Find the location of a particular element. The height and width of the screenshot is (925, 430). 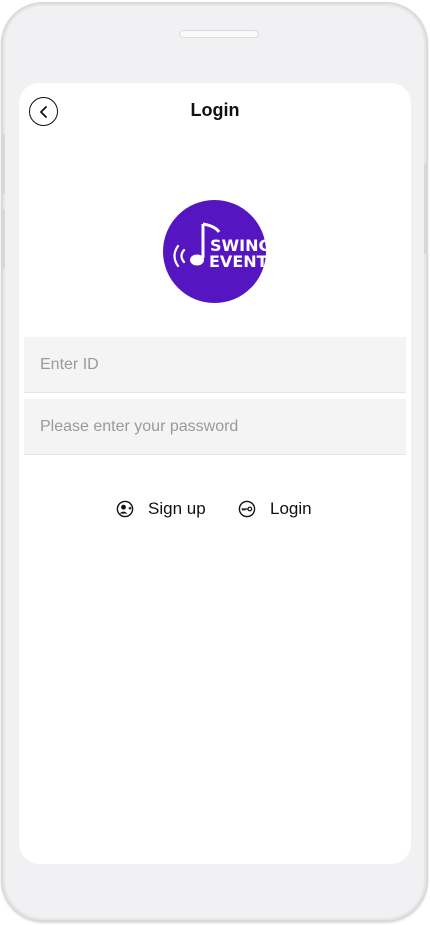

auth-actions: Sign up Login is located at coordinates (215, 512).